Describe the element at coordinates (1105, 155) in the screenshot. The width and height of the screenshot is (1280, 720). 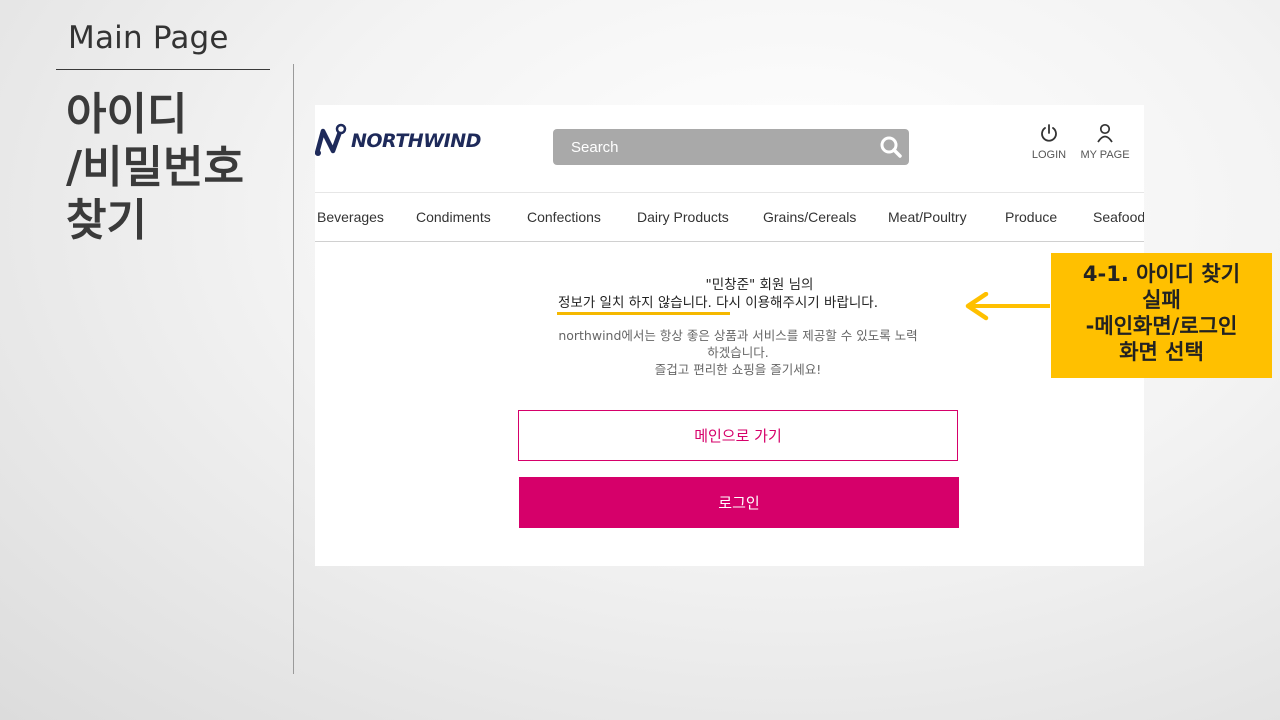
I see `my-page-label: MY PAGE` at that location.